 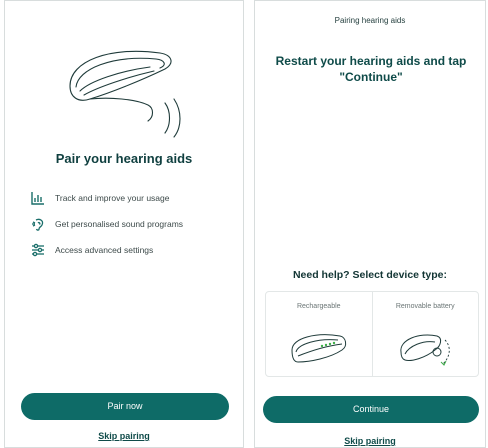 What do you see at coordinates (319, 348) in the screenshot?
I see `rechargeable-hearing-aid-icon` at bounding box center [319, 348].